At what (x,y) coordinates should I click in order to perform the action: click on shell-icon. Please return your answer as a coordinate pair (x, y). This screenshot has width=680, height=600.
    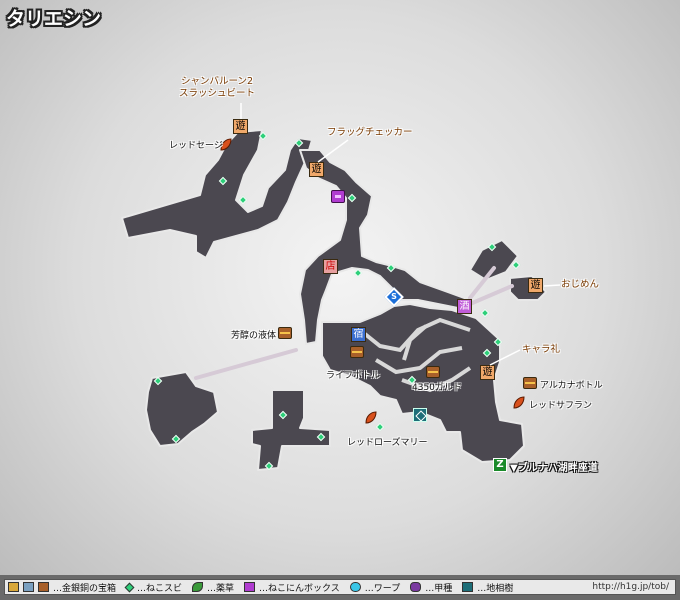
    Looking at the image, I should click on (416, 587).